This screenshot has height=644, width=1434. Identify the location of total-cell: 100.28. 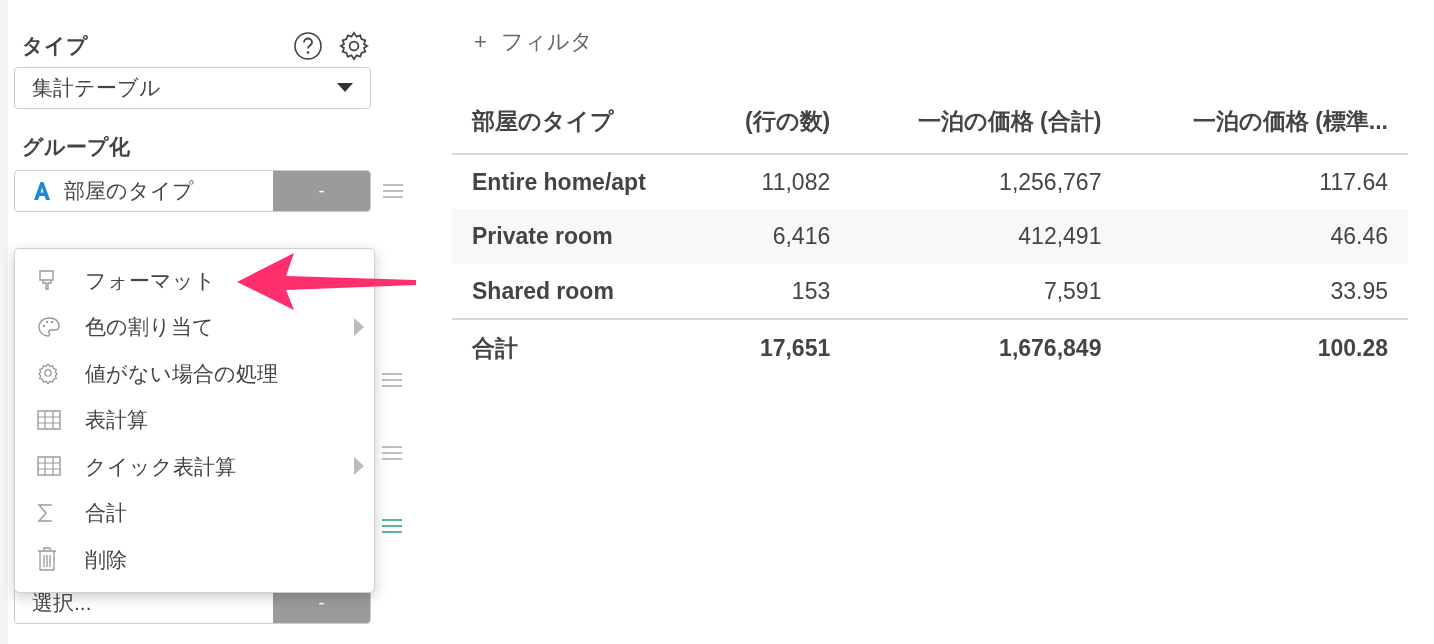
(1264, 348).